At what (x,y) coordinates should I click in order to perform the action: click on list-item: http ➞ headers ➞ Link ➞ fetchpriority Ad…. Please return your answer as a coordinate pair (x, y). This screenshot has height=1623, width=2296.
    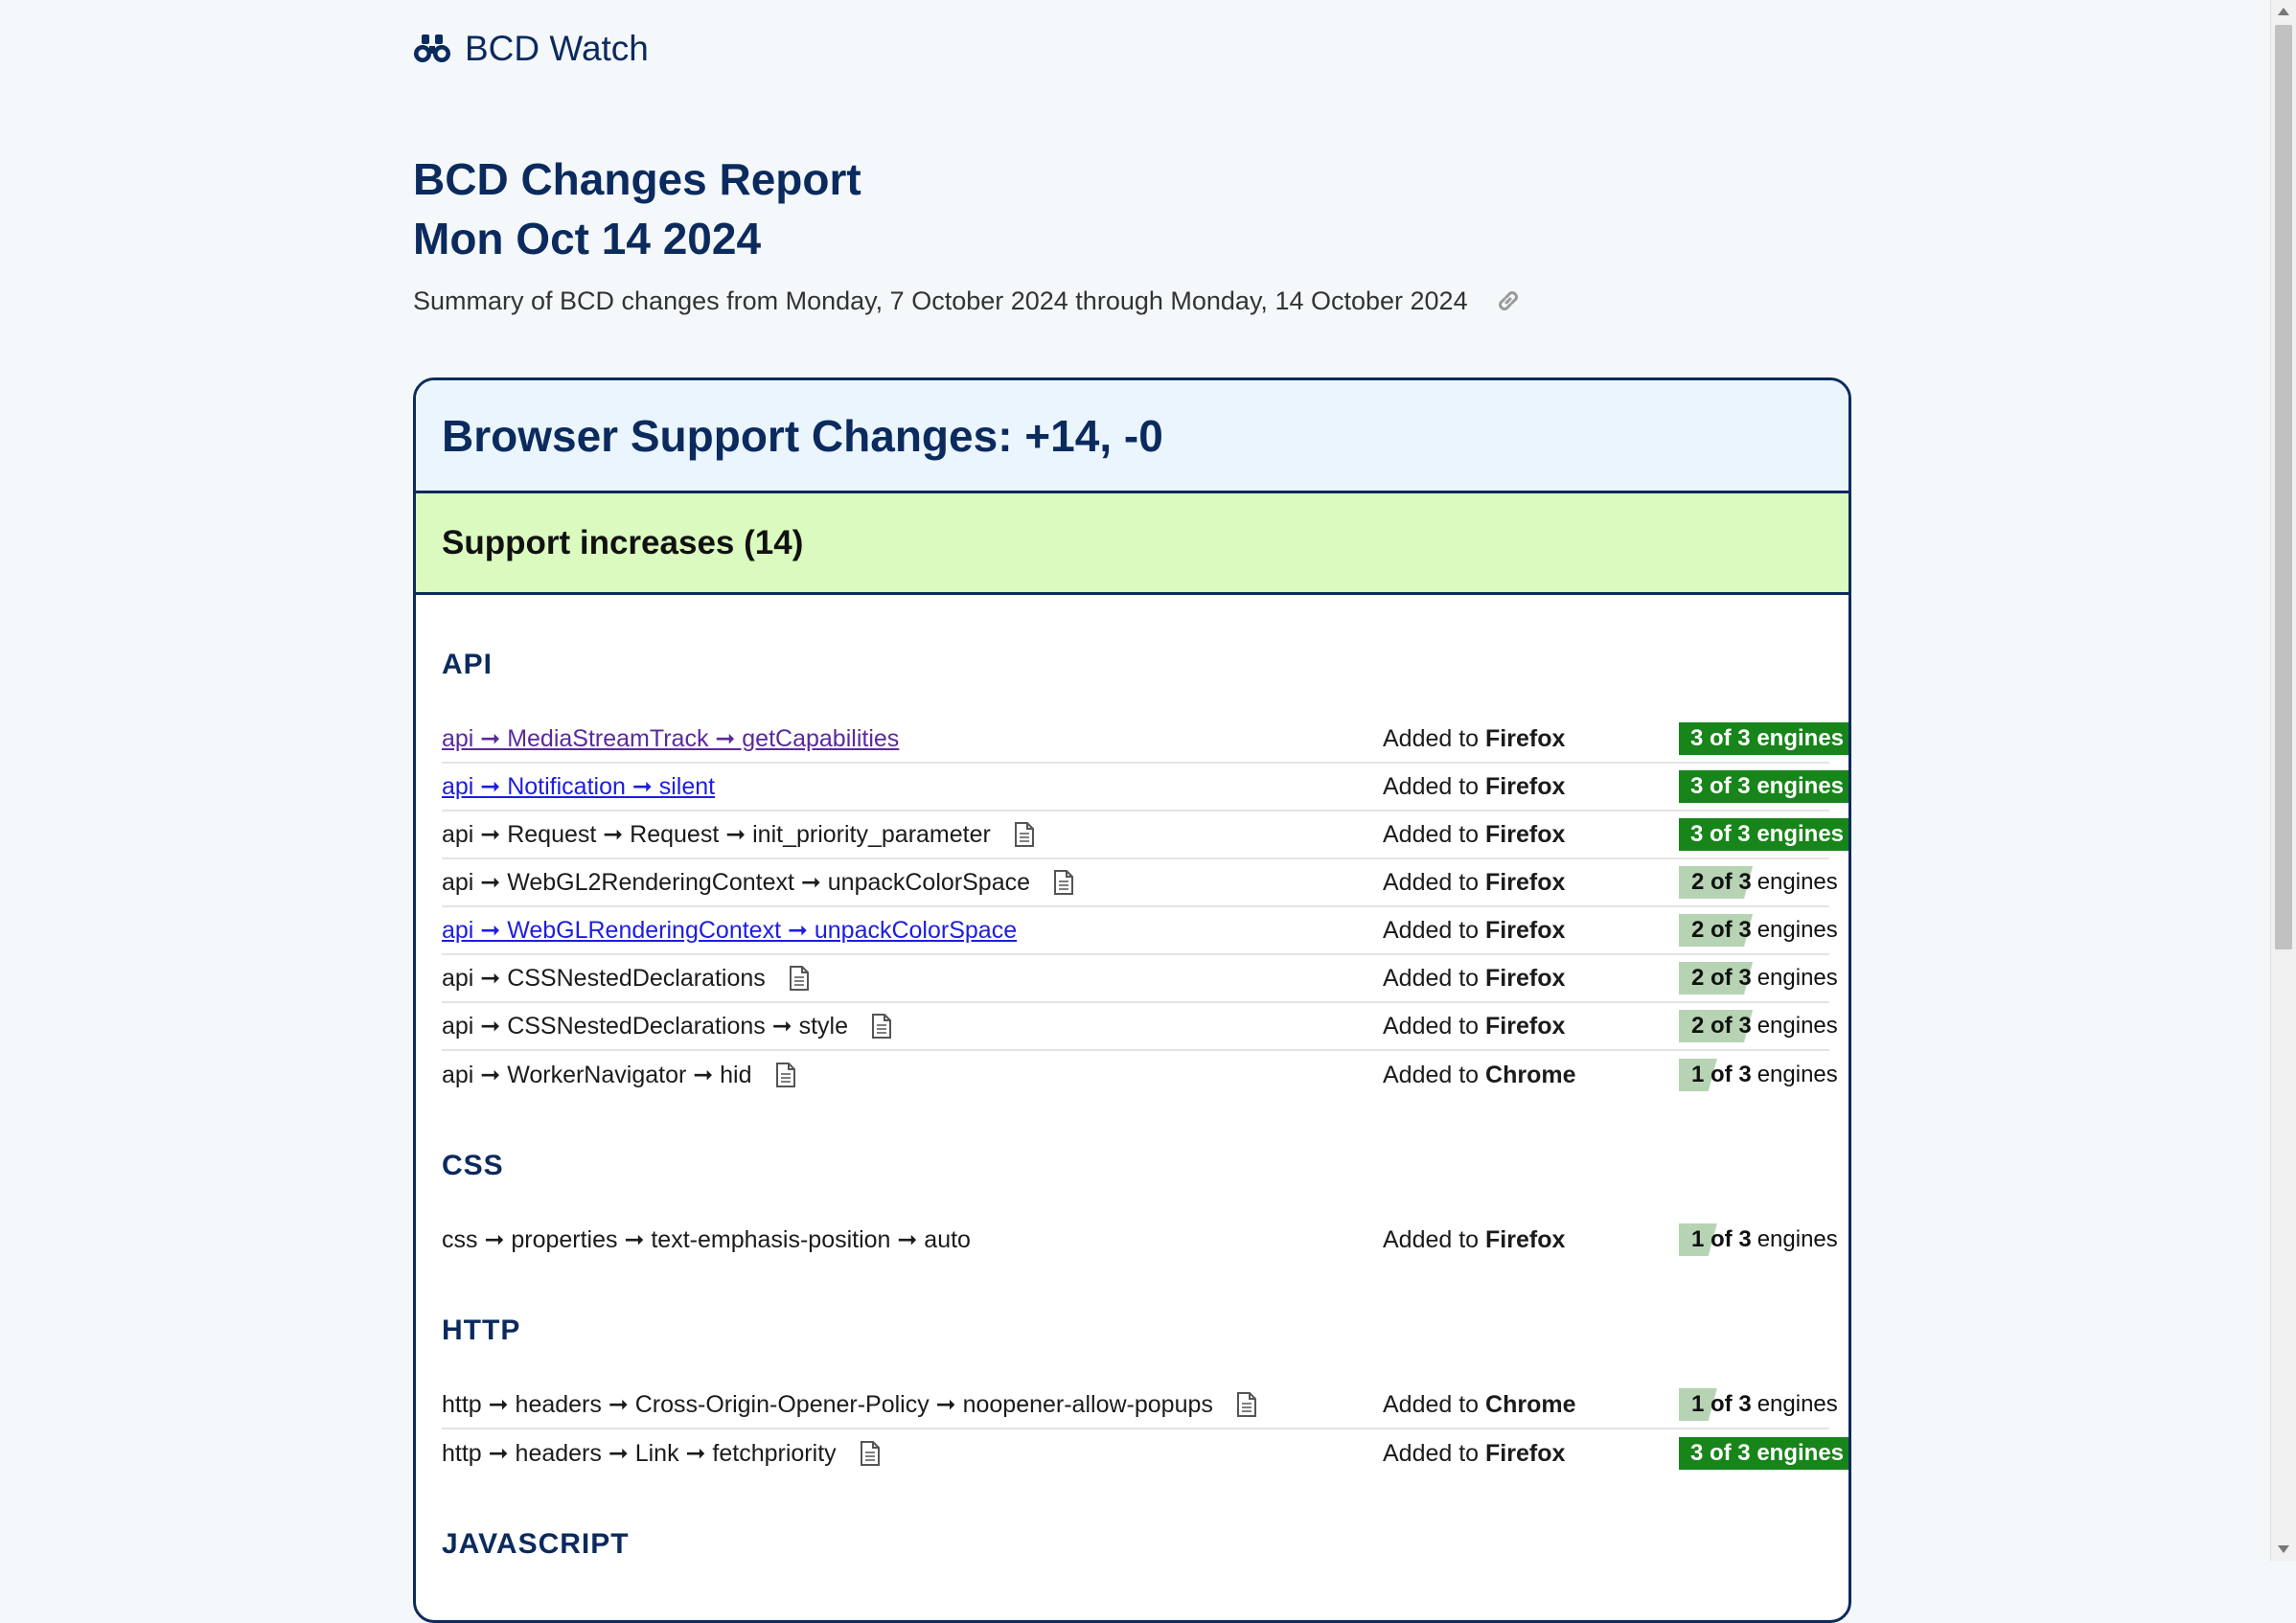
    Looking at the image, I should click on (1145, 1453).